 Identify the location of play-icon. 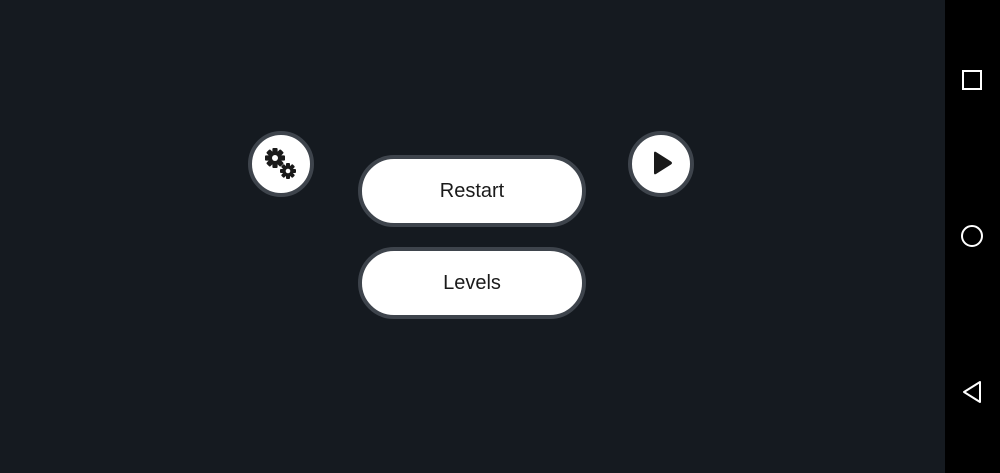
(663, 163).